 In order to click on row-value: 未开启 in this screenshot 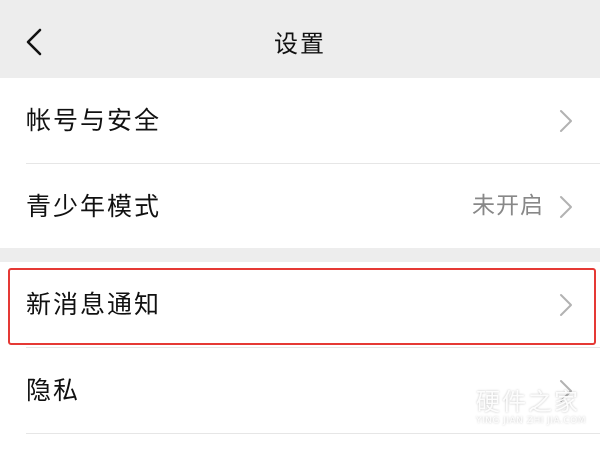, I will do `click(508, 206)`.